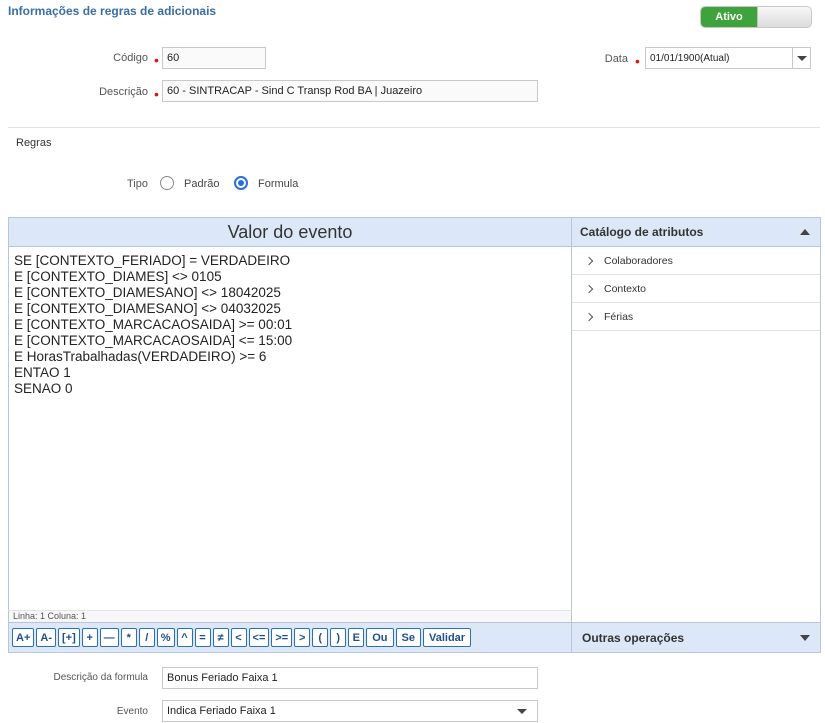 Image resolution: width=825 pixels, height=723 pixels. Describe the element at coordinates (447, 637) in the screenshot. I see `validate-button: Validar` at that location.